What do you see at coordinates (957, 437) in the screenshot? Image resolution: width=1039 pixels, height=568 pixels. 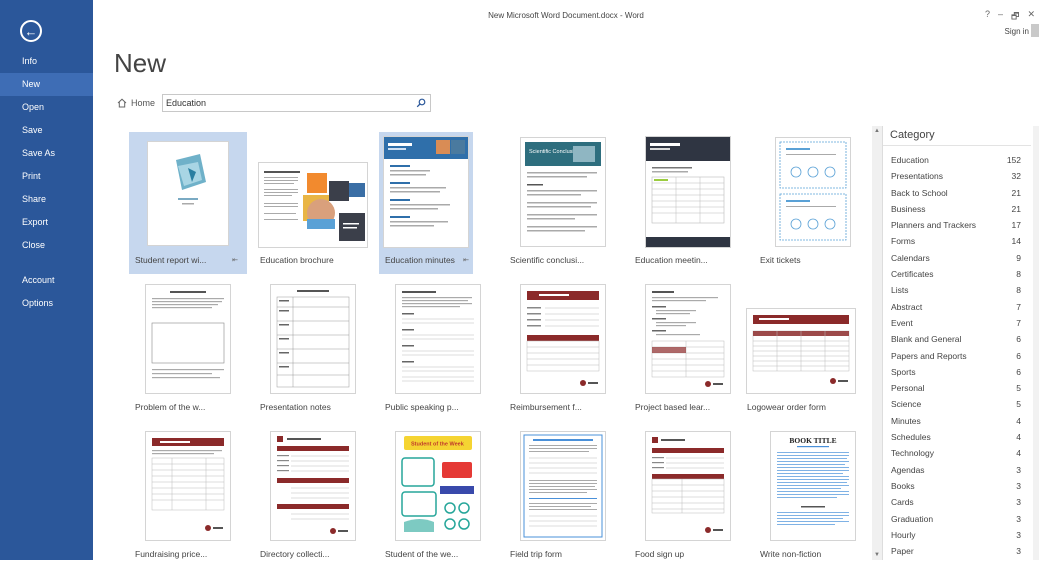 I see `category-item: Schedules 4` at bounding box center [957, 437].